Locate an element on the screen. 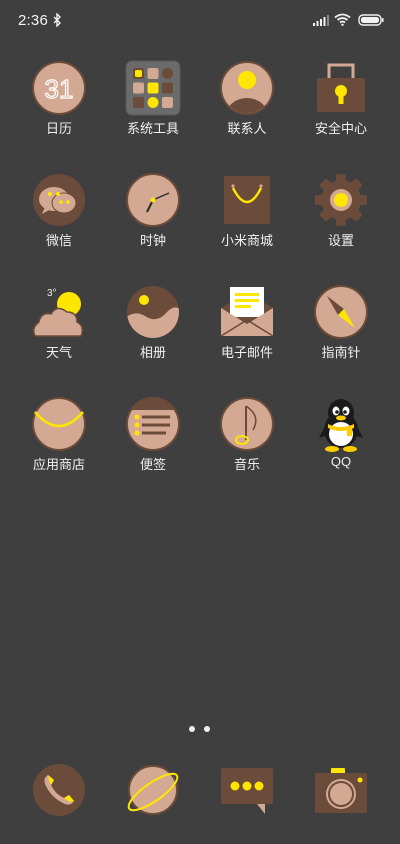 Image resolution: width=400 pixels, height=844 pixels. browser-planet-icon is located at coordinates (153, 790).